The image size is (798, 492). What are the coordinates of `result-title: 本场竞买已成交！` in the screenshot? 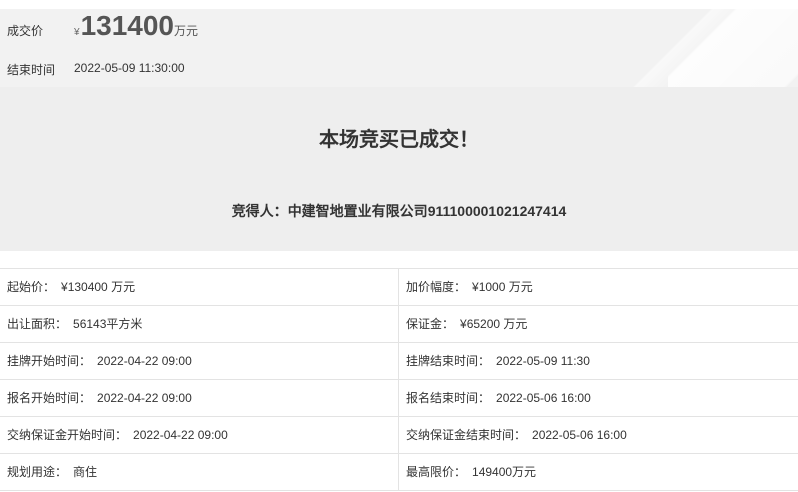 It's located at (399, 140).